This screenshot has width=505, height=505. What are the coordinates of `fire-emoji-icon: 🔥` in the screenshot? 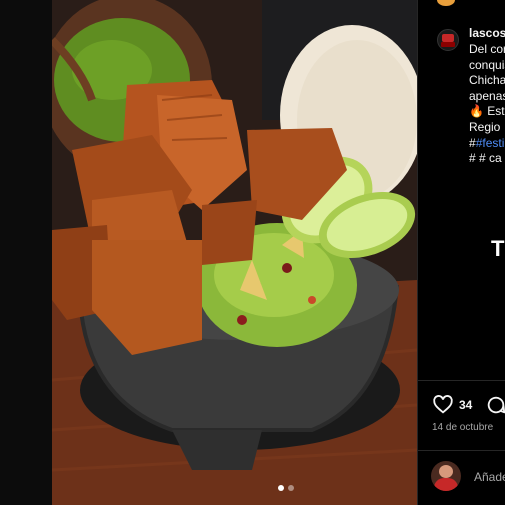 It's located at (476, 111).